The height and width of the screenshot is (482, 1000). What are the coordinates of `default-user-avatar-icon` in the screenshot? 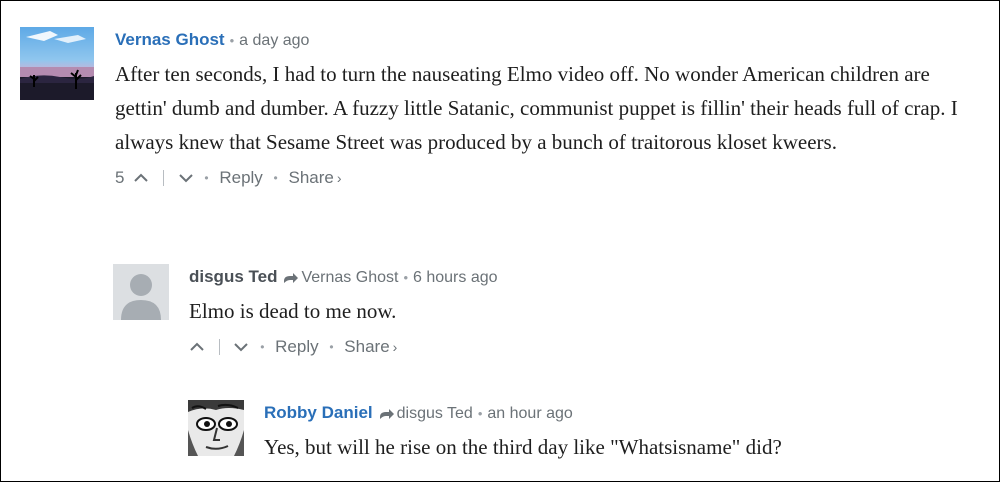 It's located at (141, 292).